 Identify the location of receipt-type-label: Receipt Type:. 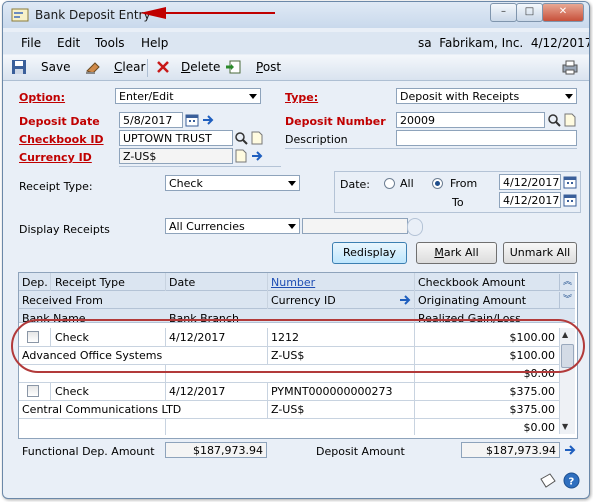
(56, 186).